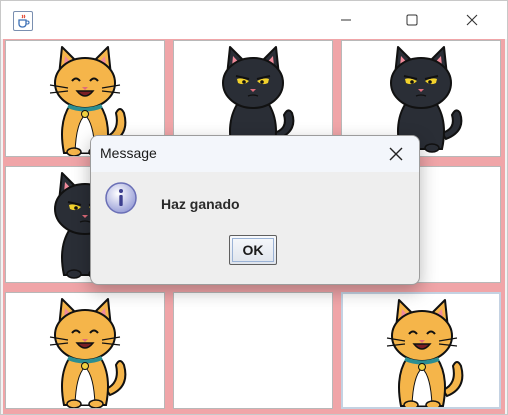 The image size is (508, 415). I want to click on dialog-title-bar: Message, so click(255, 154).